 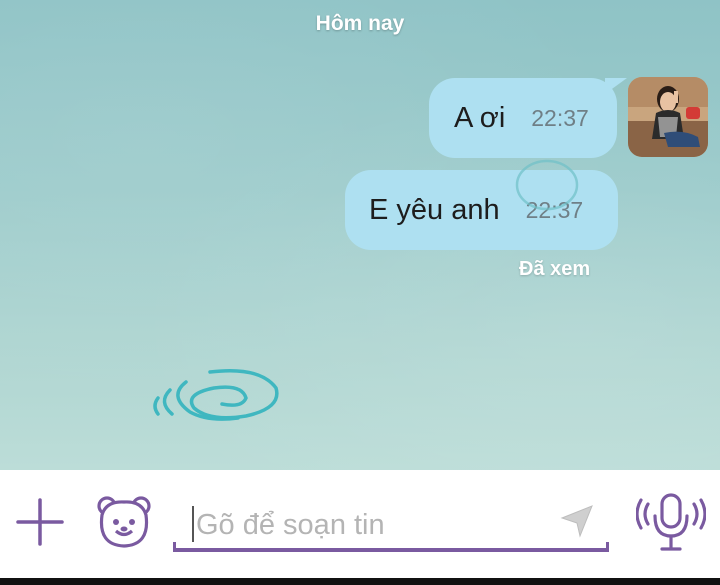 What do you see at coordinates (555, 269) in the screenshot?
I see `read-receipt: Đã xem` at bounding box center [555, 269].